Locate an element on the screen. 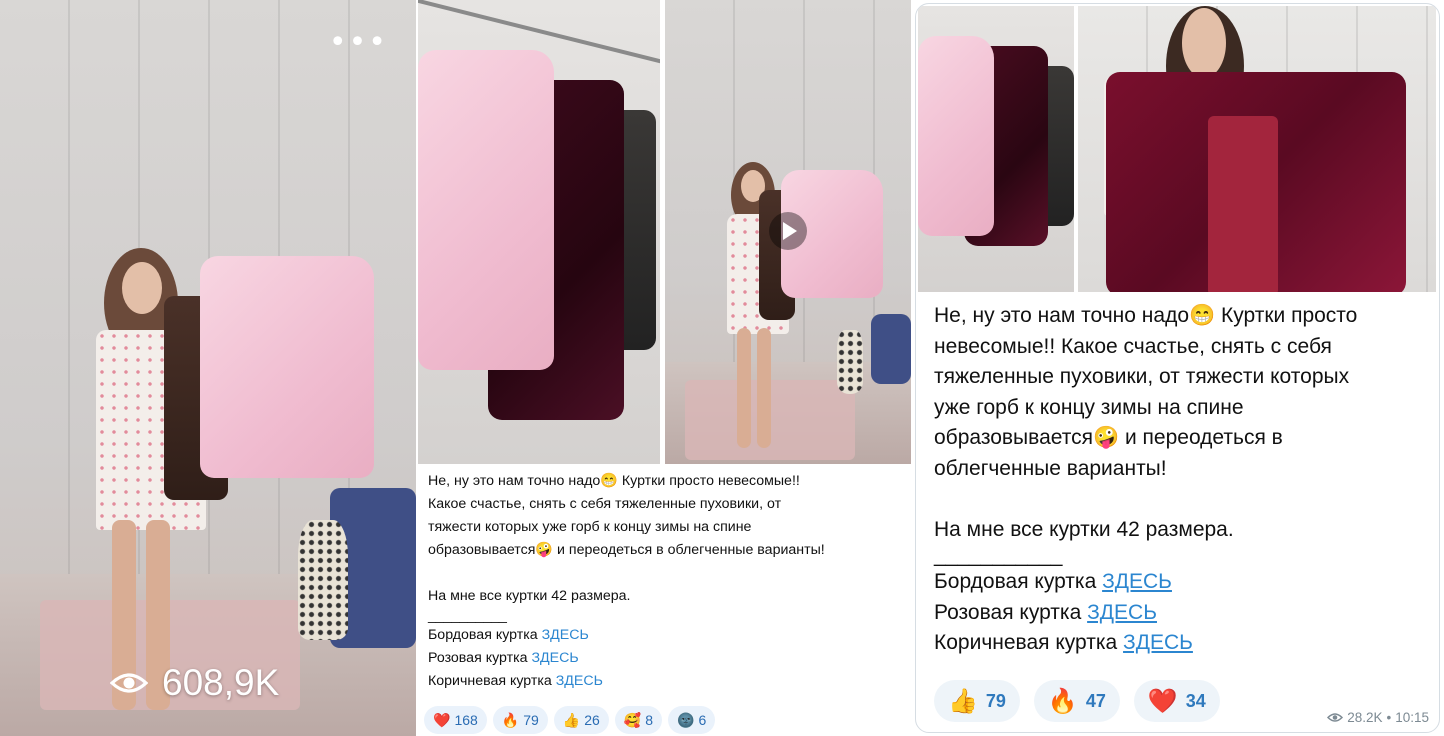  reaction-thumbs-up: 👍 26 is located at coordinates (581, 720).